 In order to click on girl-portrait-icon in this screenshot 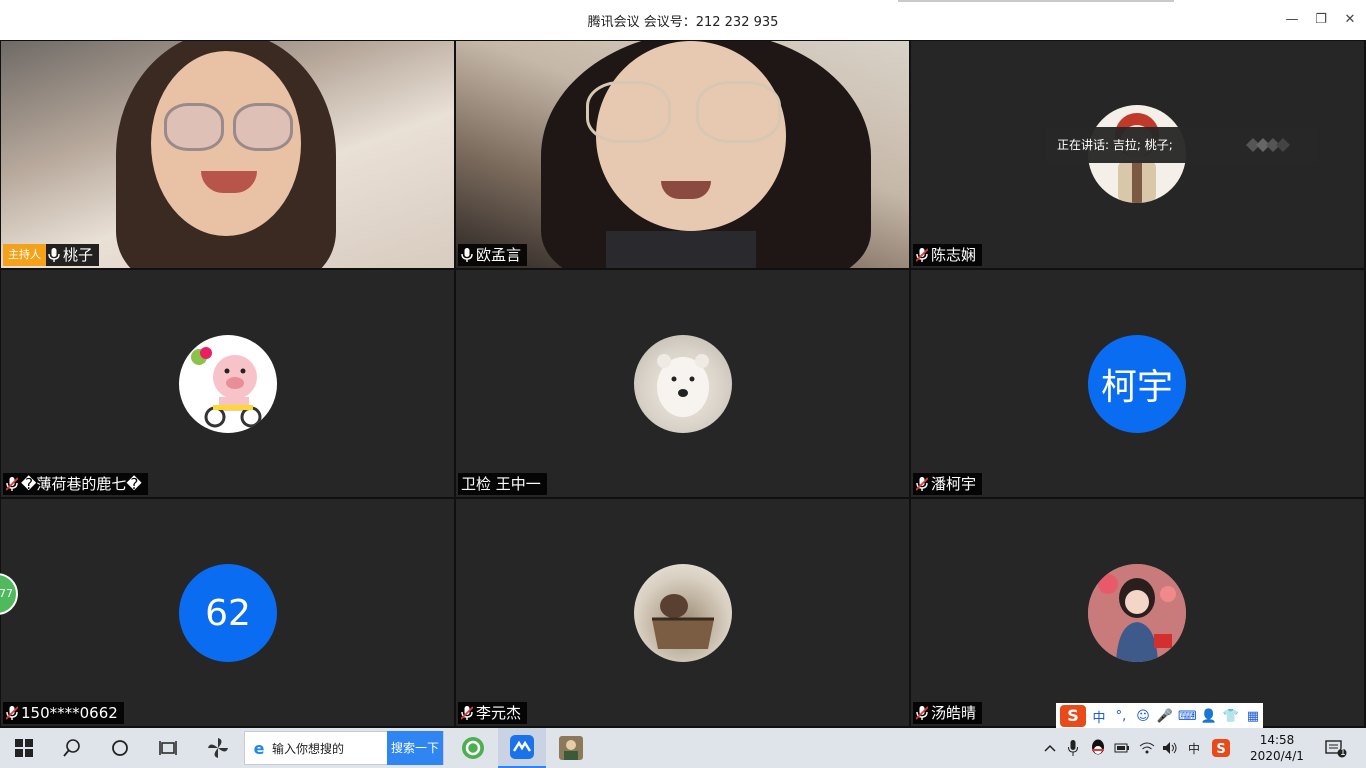, I will do `click(1137, 613)`.